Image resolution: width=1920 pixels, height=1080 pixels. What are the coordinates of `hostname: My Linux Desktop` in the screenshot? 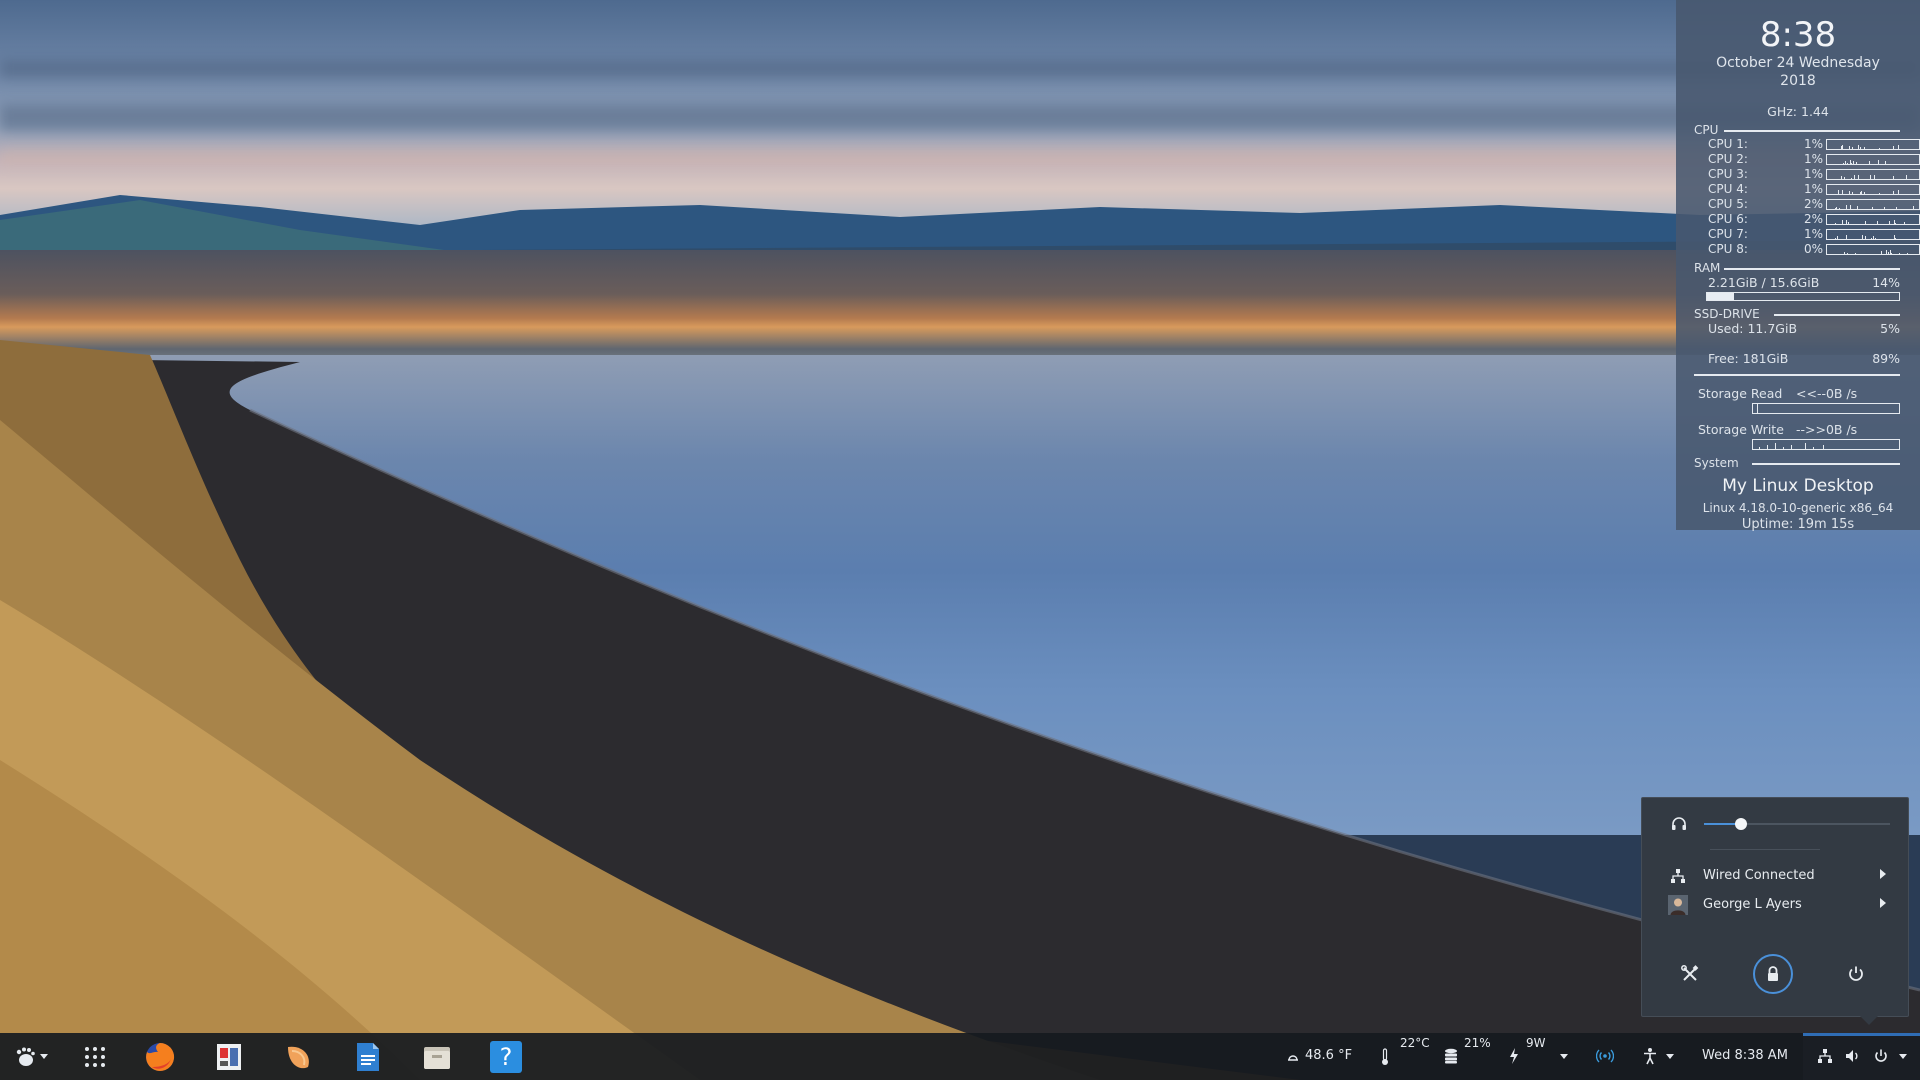 It's located at (1798, 486).